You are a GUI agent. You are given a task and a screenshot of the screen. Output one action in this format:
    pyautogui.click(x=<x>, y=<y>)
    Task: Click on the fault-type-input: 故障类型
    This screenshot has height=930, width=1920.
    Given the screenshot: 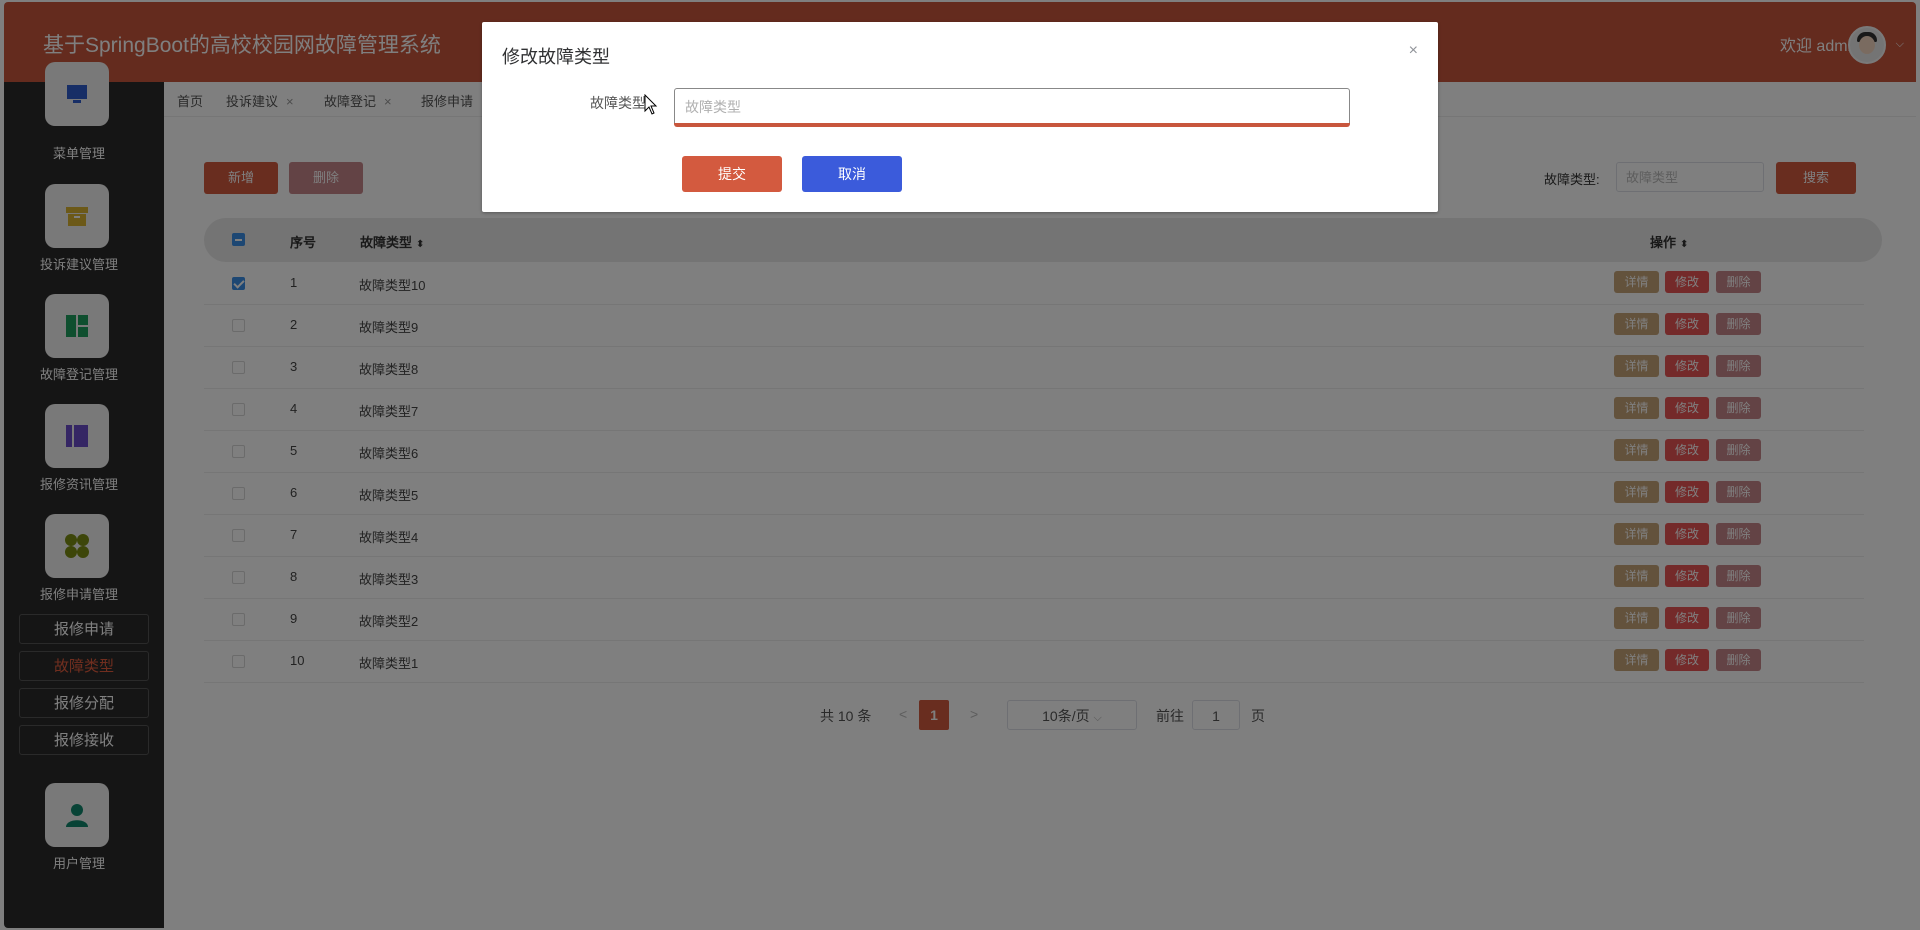 What is the action you would take?
    pyautogui.click(x=1012, y=107)
    